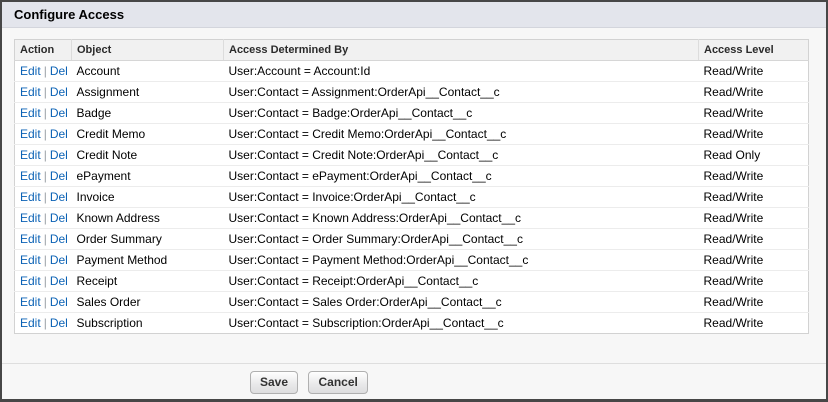 The height and width of the screenshot is (402, 828). I want to click on column-header-object: Object, so click(147, 50).